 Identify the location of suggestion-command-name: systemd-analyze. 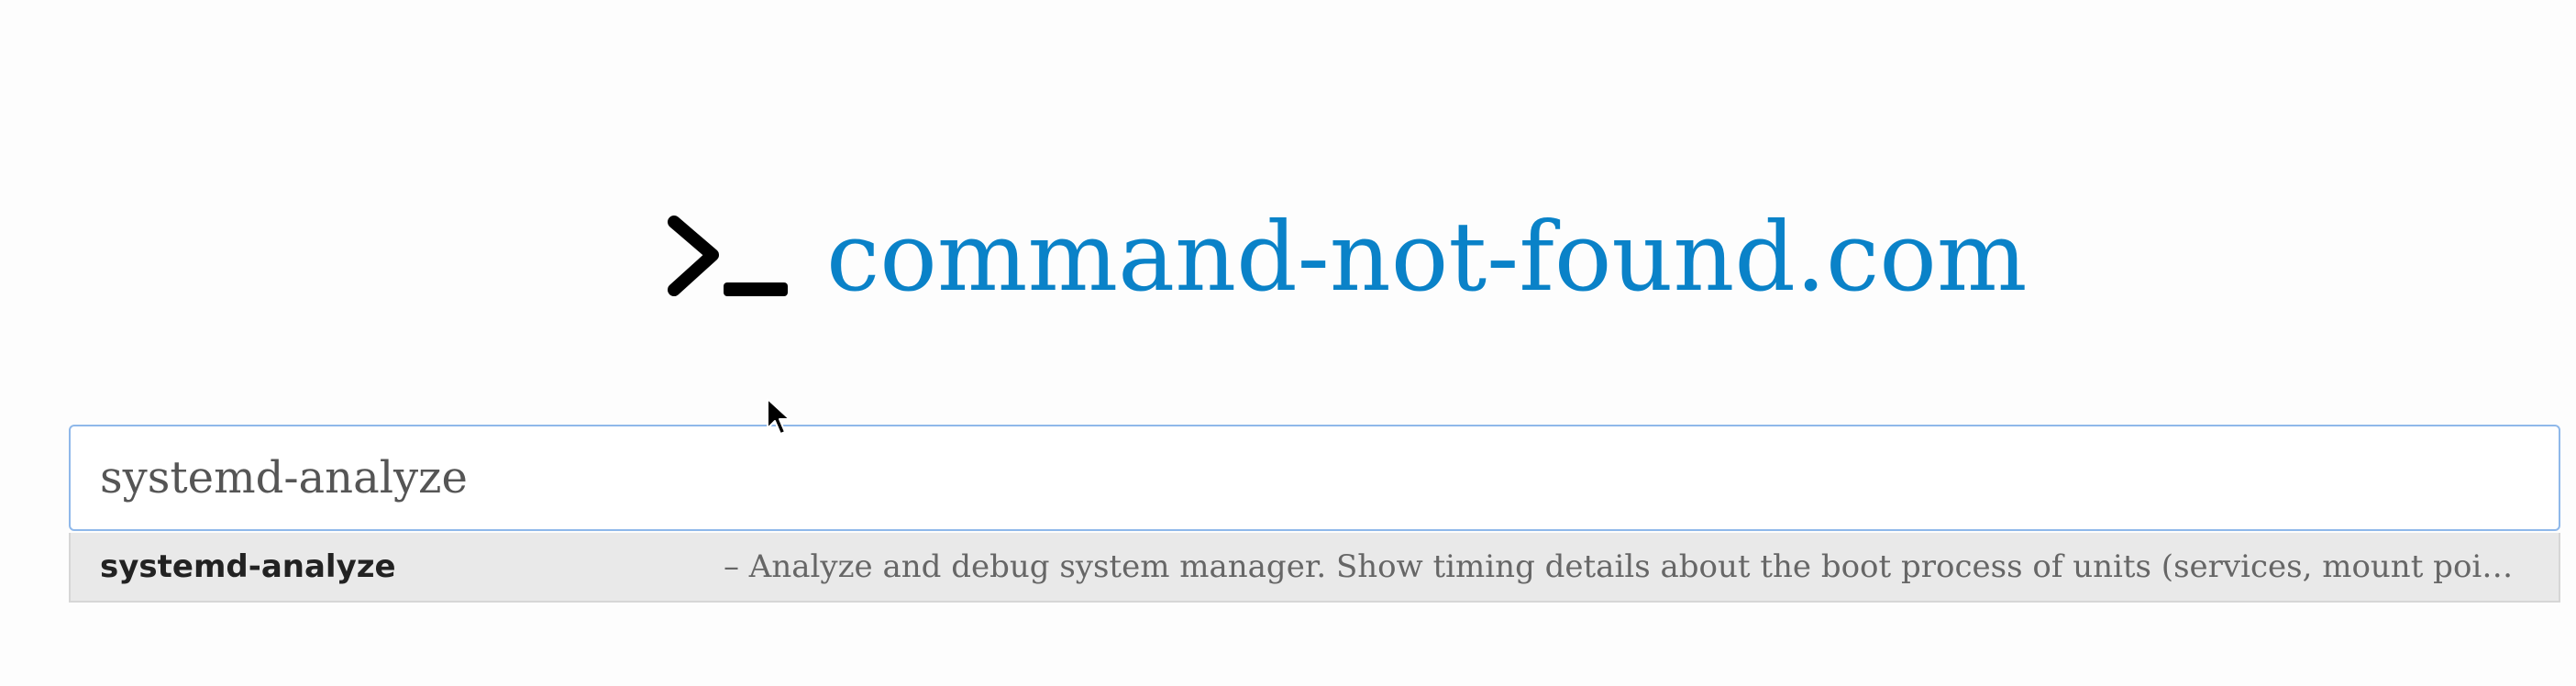
(248, 566).